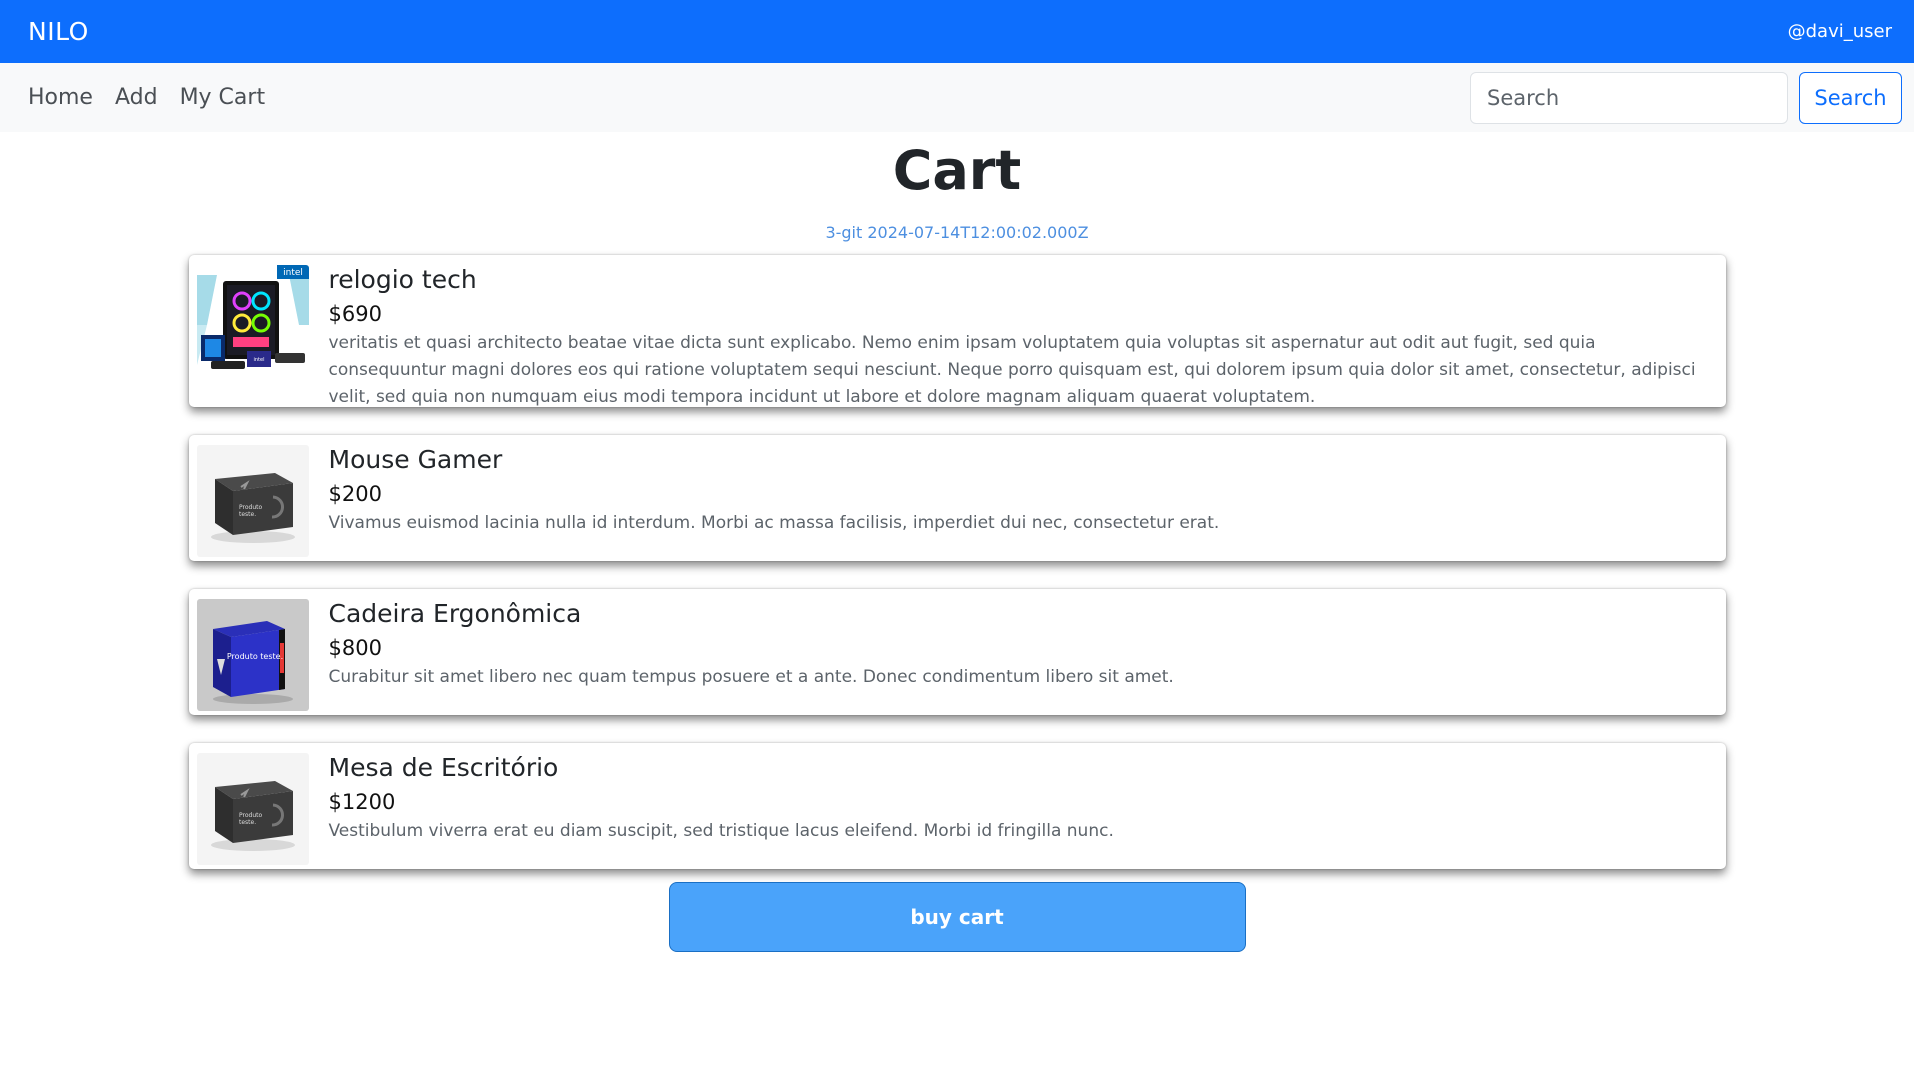 Image resolution: width=1914 pixels, height=1079 pixels. What do you see at coordinates (415, 459) in the screenshot?
I see `item-name: Mouse Gamer` at bounding box center [415, 459].